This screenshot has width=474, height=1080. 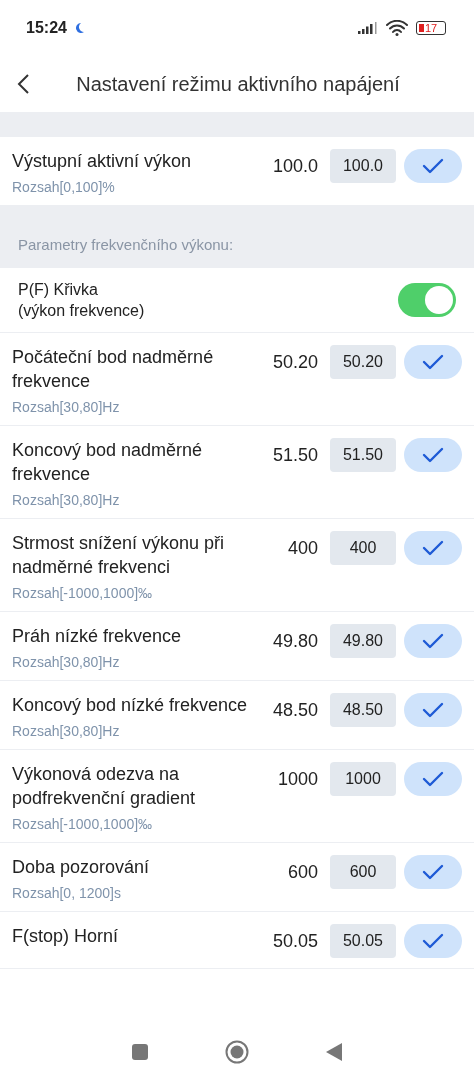 What do you see at coordinates (64, 187) in the screenshot?
I see `range-hint: Rozsah[0,100]%` at bounding box center [64, 187].